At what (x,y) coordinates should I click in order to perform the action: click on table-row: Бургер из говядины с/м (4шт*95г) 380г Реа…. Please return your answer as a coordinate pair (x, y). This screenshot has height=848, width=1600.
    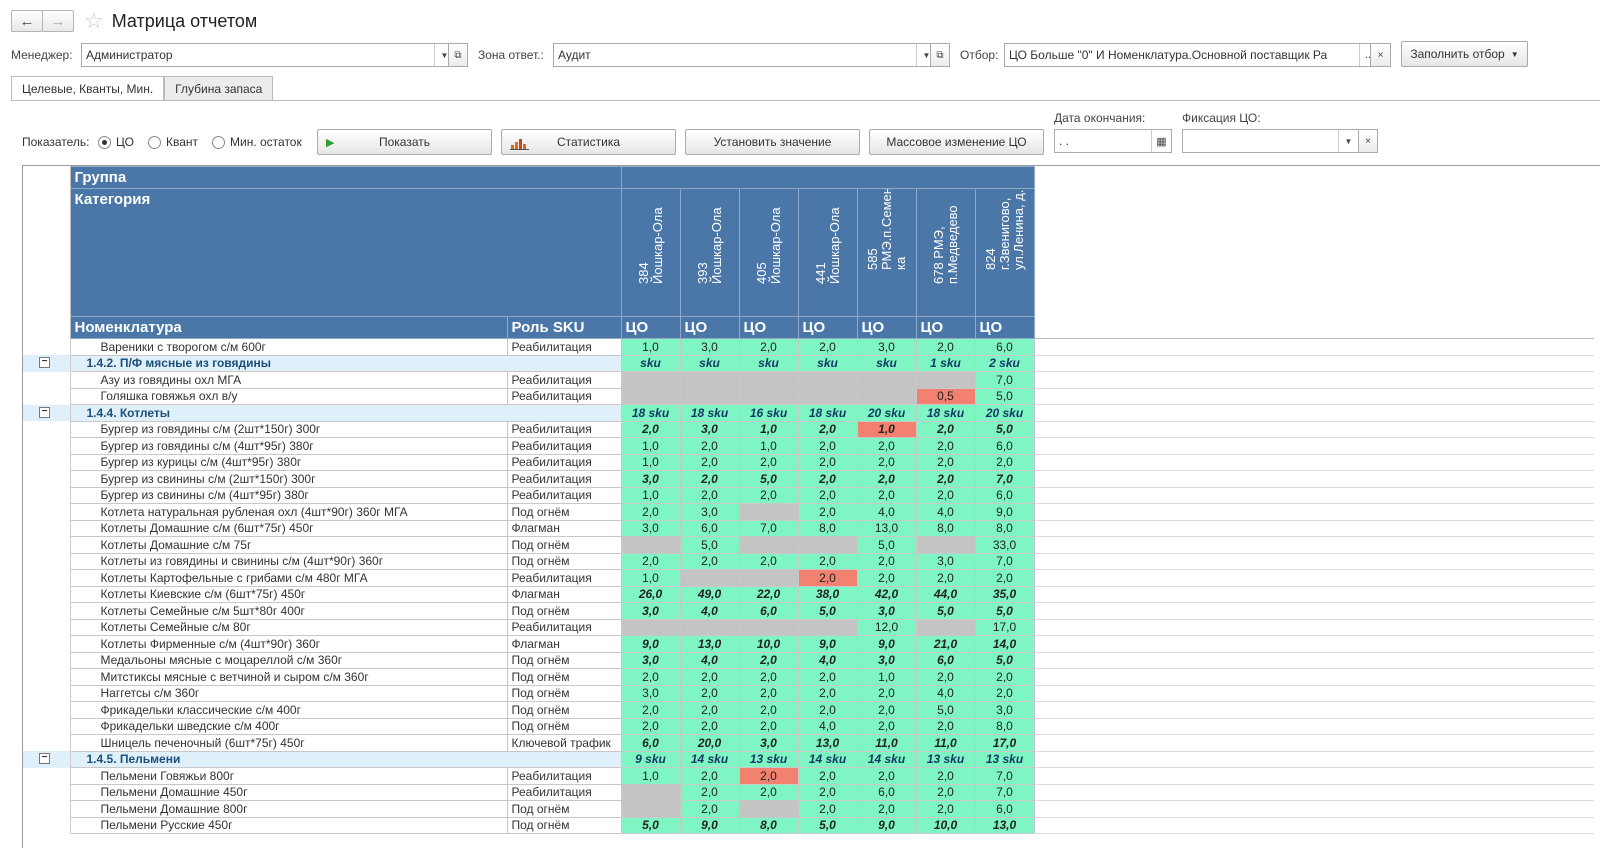
    Looking at the image, I should click on (808, 446).